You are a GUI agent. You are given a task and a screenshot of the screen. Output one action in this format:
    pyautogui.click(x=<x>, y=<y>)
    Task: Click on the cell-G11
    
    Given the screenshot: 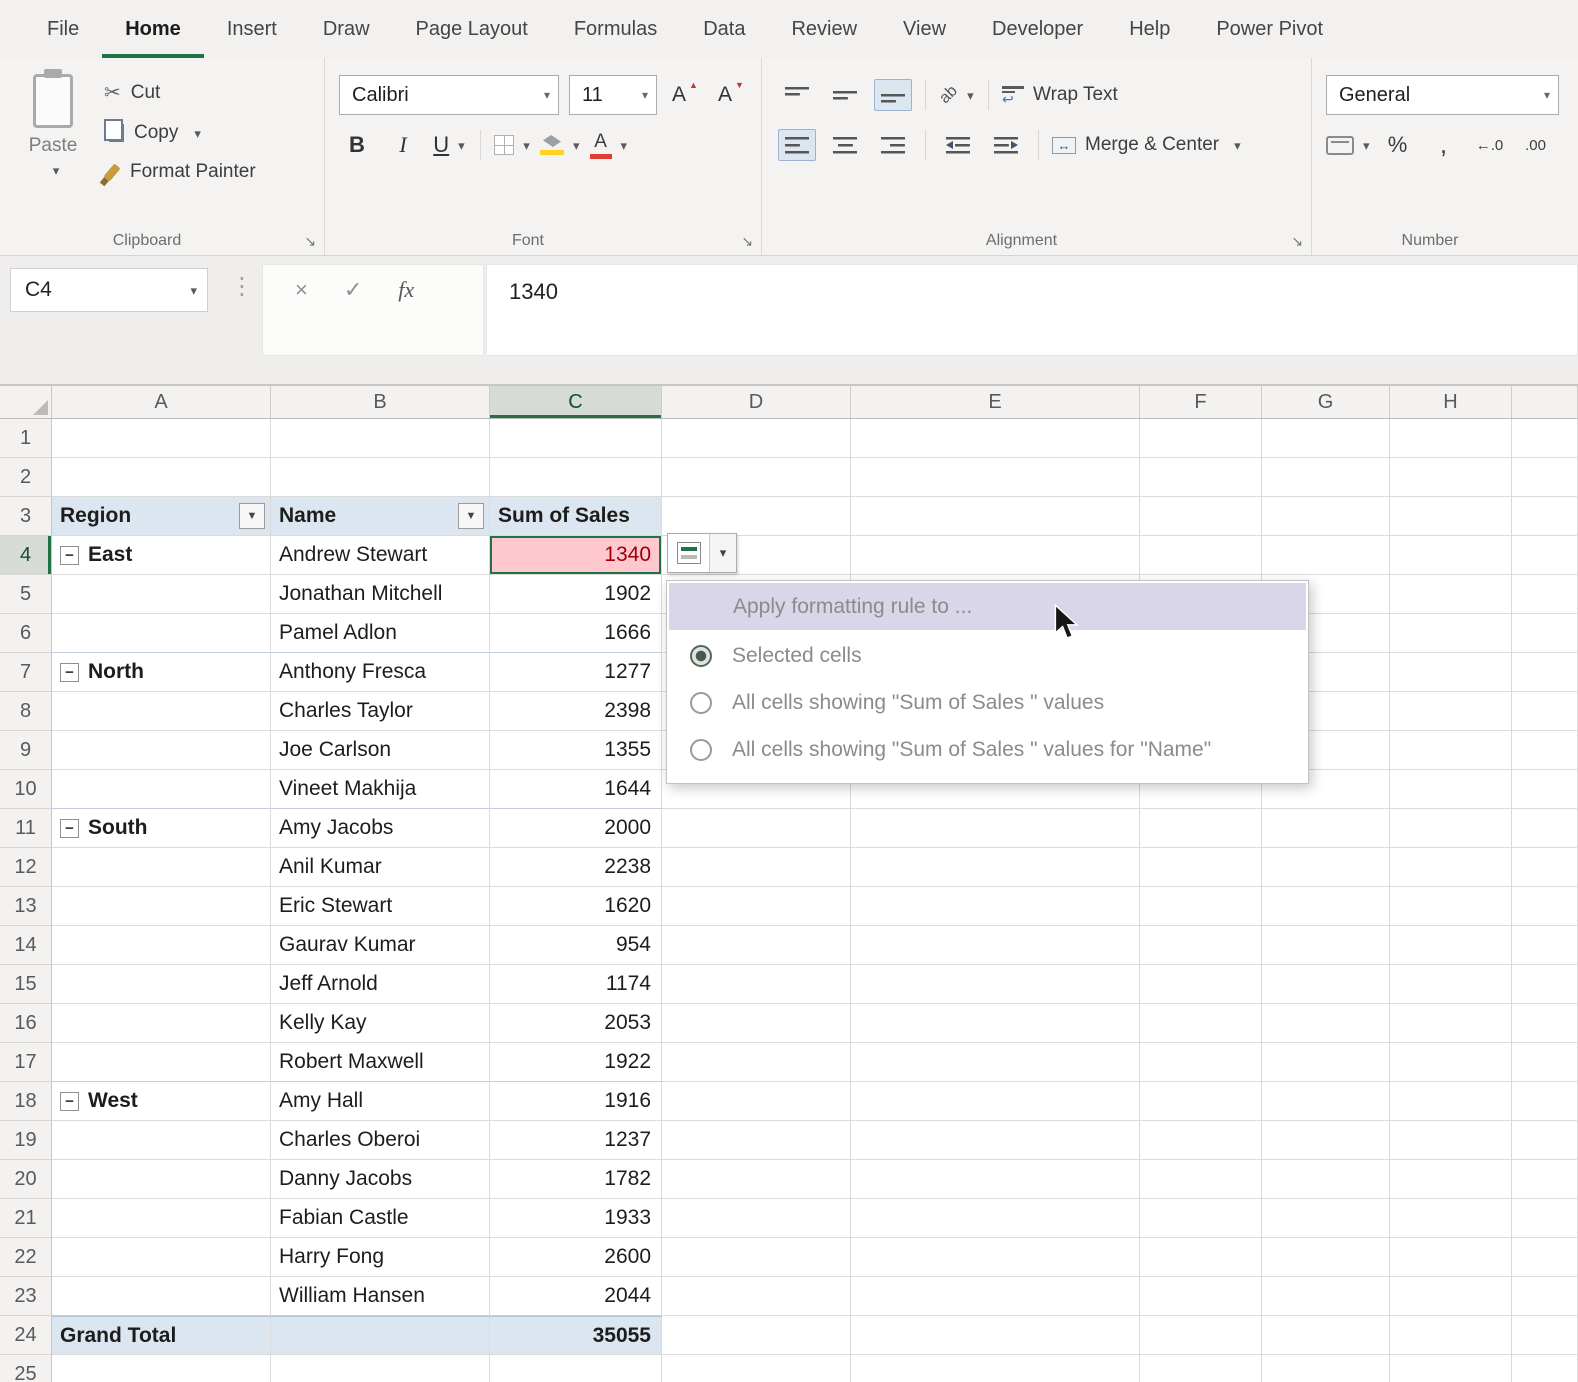 What is the action you would take?
    pyautogui.click(x=1326, y=828)
    